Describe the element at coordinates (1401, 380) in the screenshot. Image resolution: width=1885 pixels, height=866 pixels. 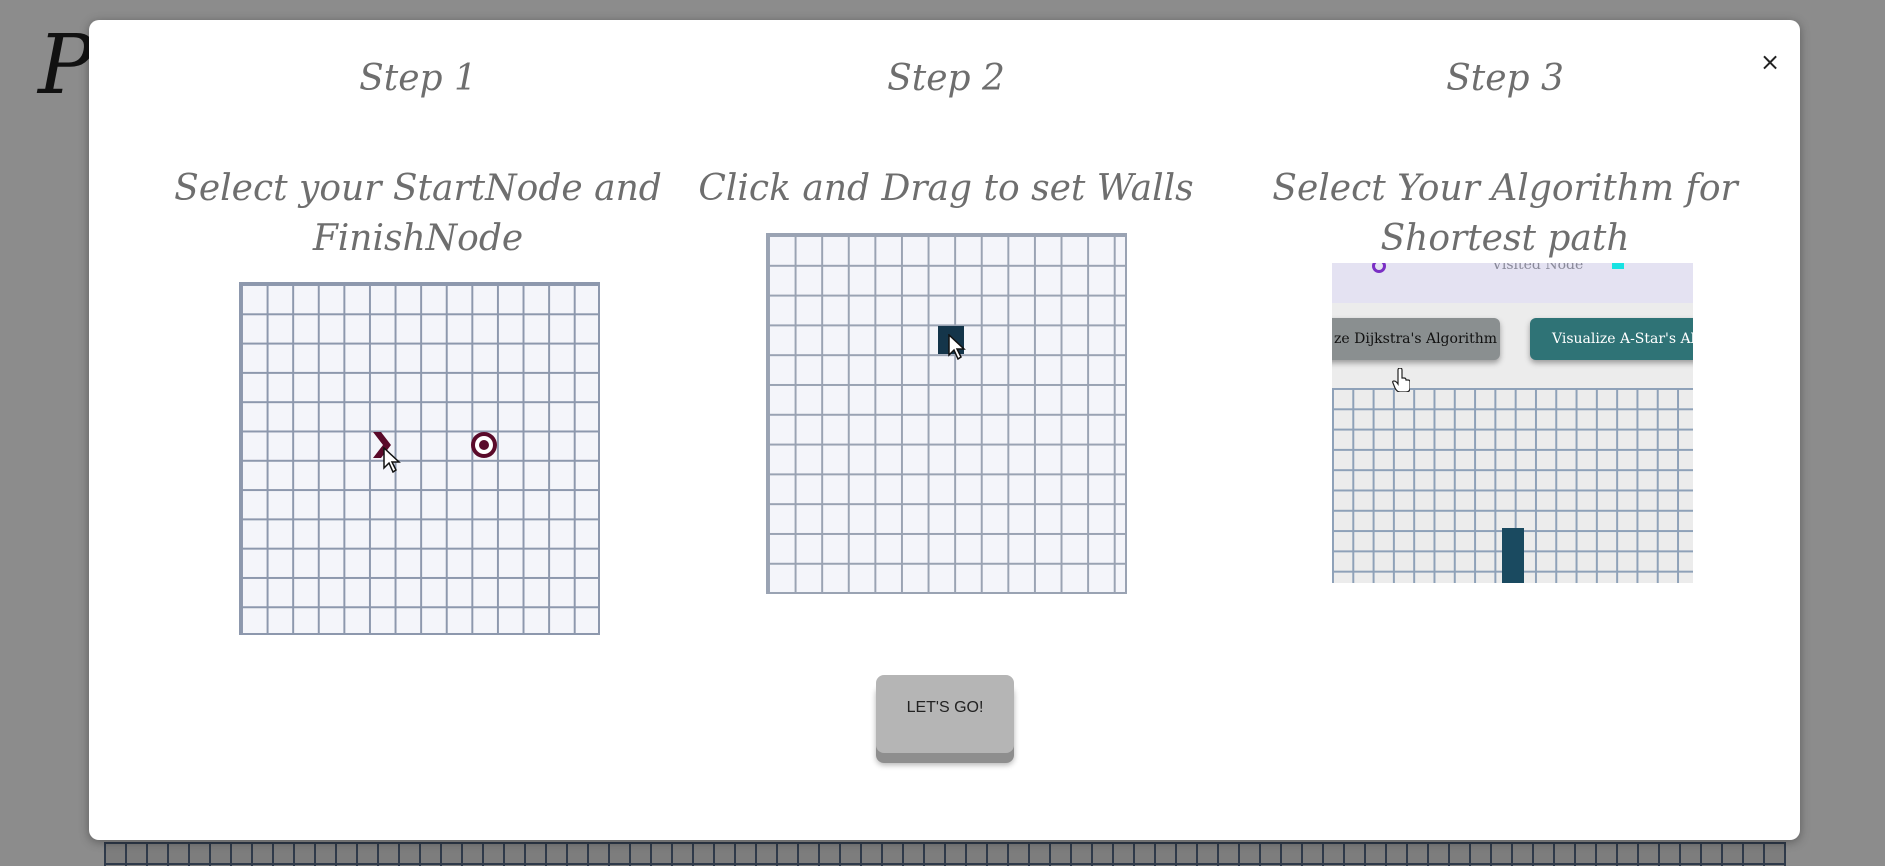
I see `hand-cursor-icon` at that location.